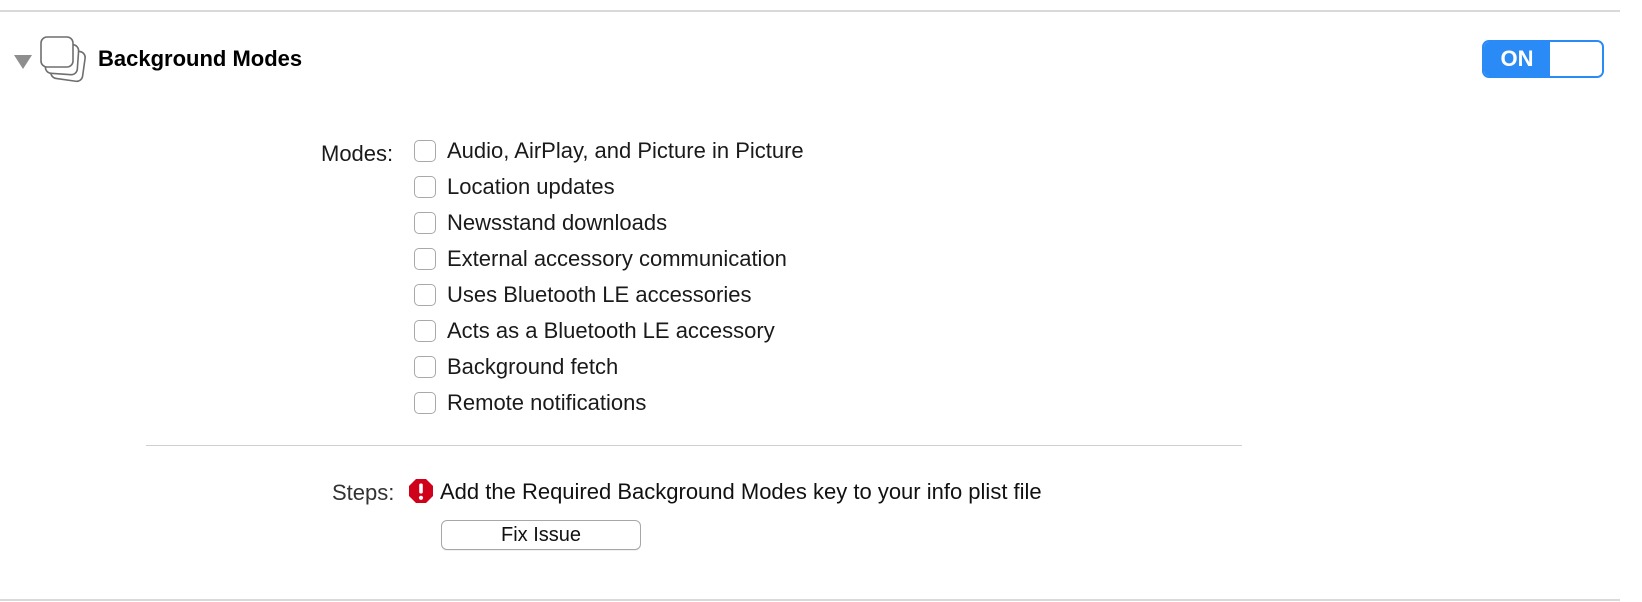 The width and height of the screenshot is (1642, 602). I want to click on stacked-windows-icon, so click(64, 60).